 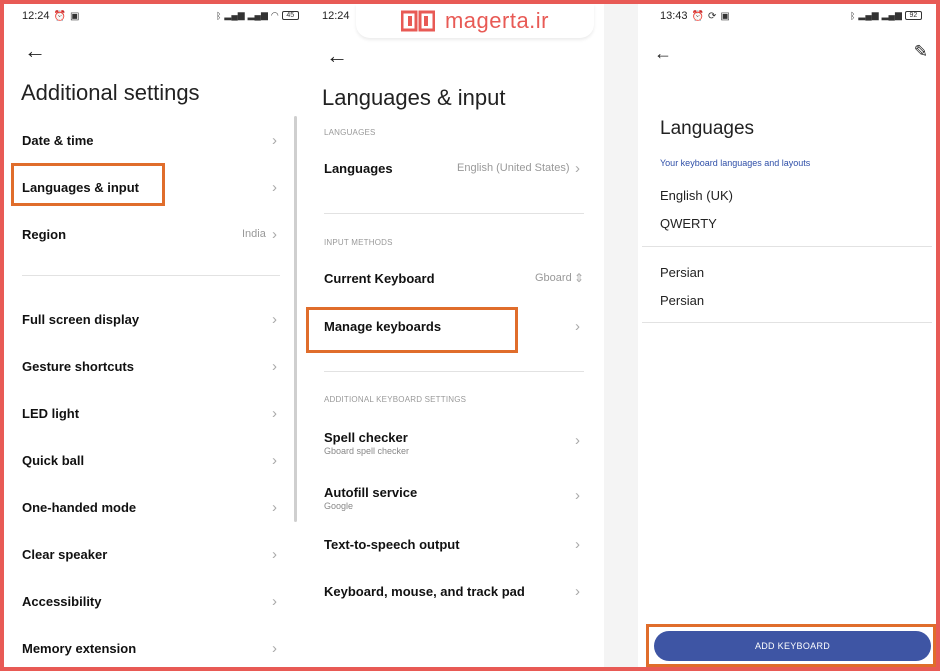 I want to click on language-name: Persian, so click(x=682, y=272).